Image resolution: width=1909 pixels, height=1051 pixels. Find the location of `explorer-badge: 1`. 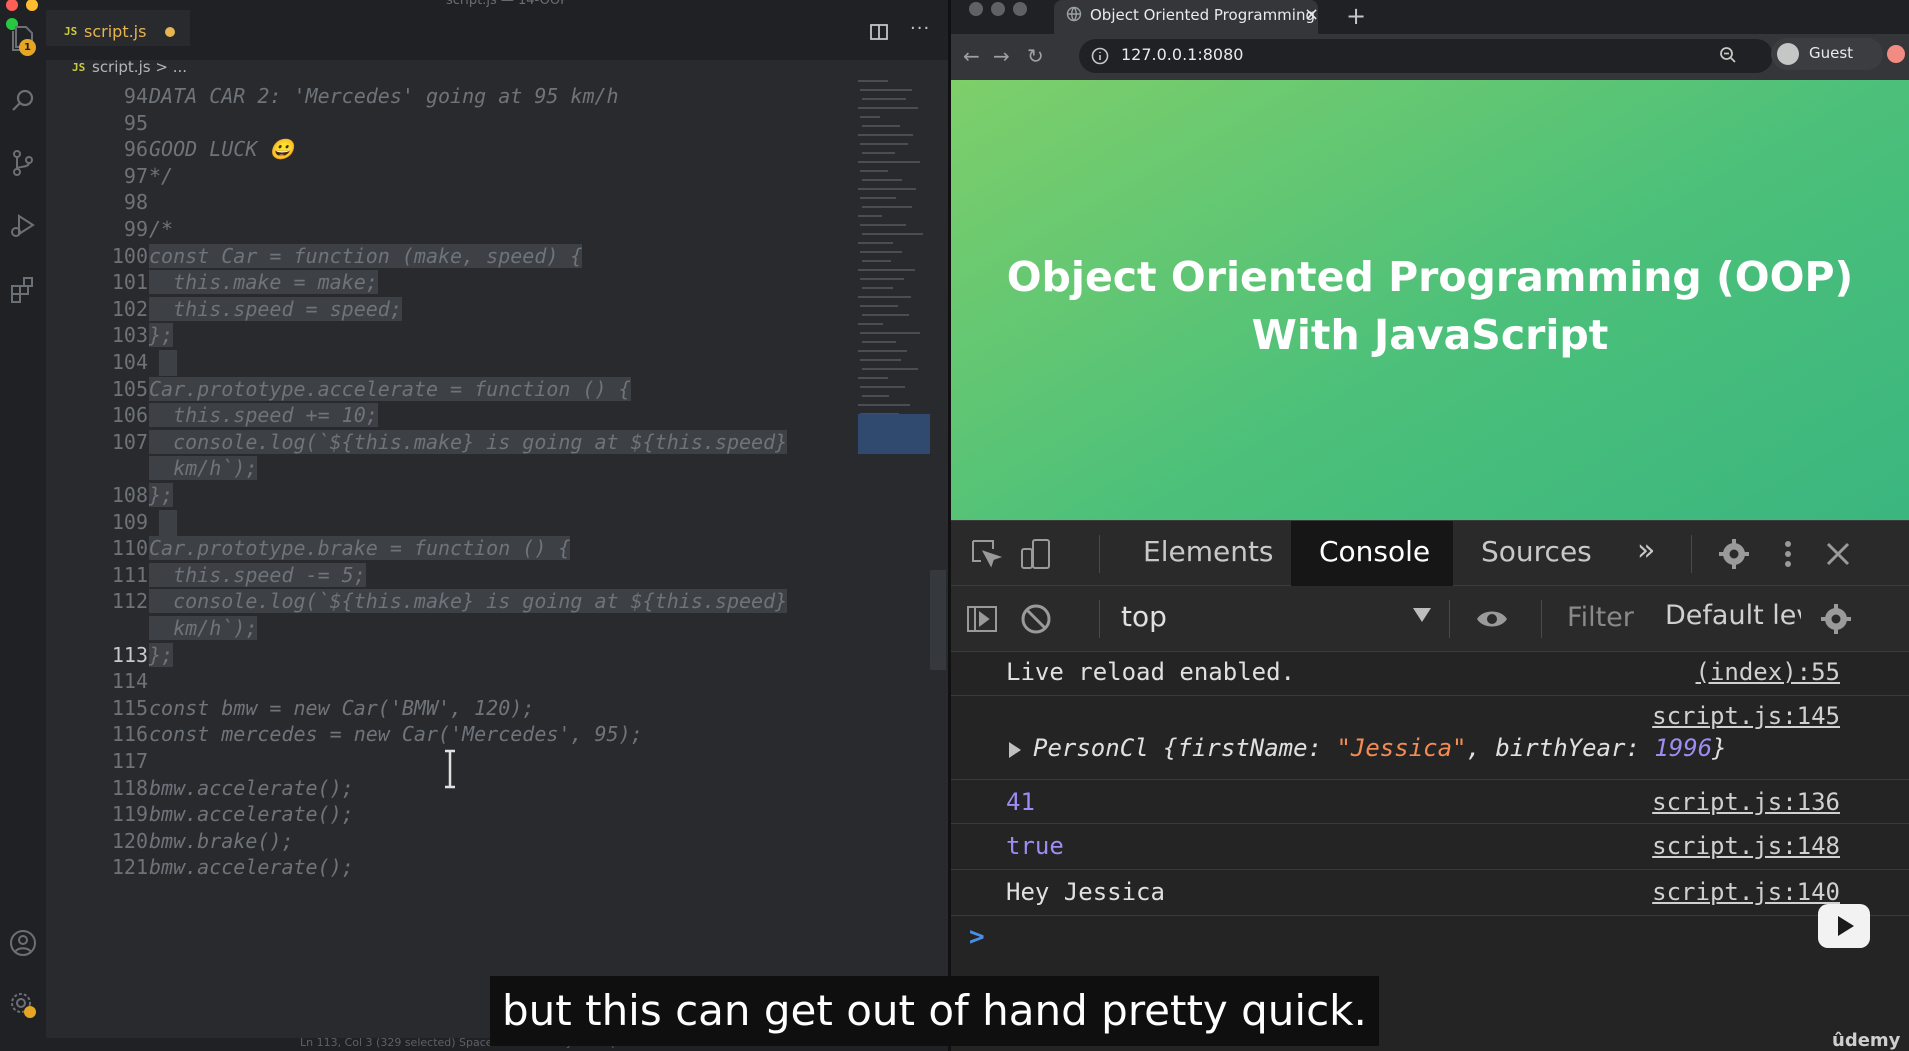

explorer-badge: 1 is located at coordinates (27, 47).